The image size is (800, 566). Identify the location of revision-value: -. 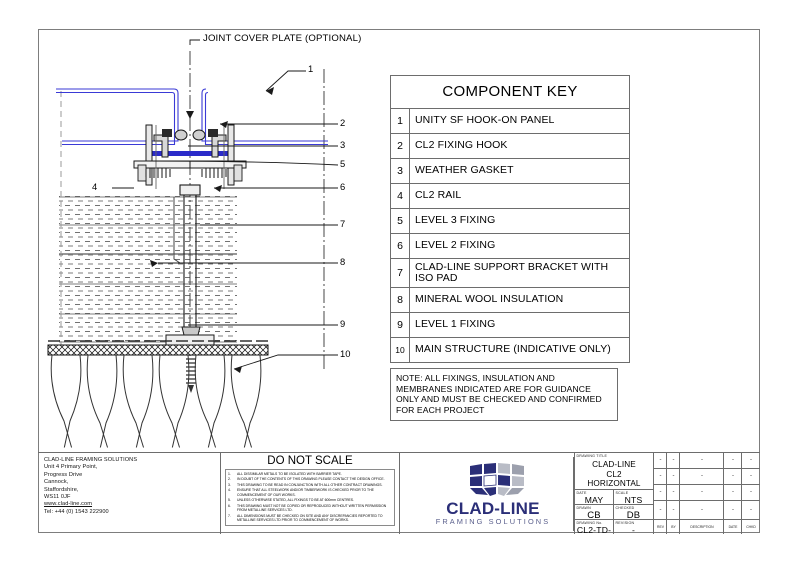
(633, 529).